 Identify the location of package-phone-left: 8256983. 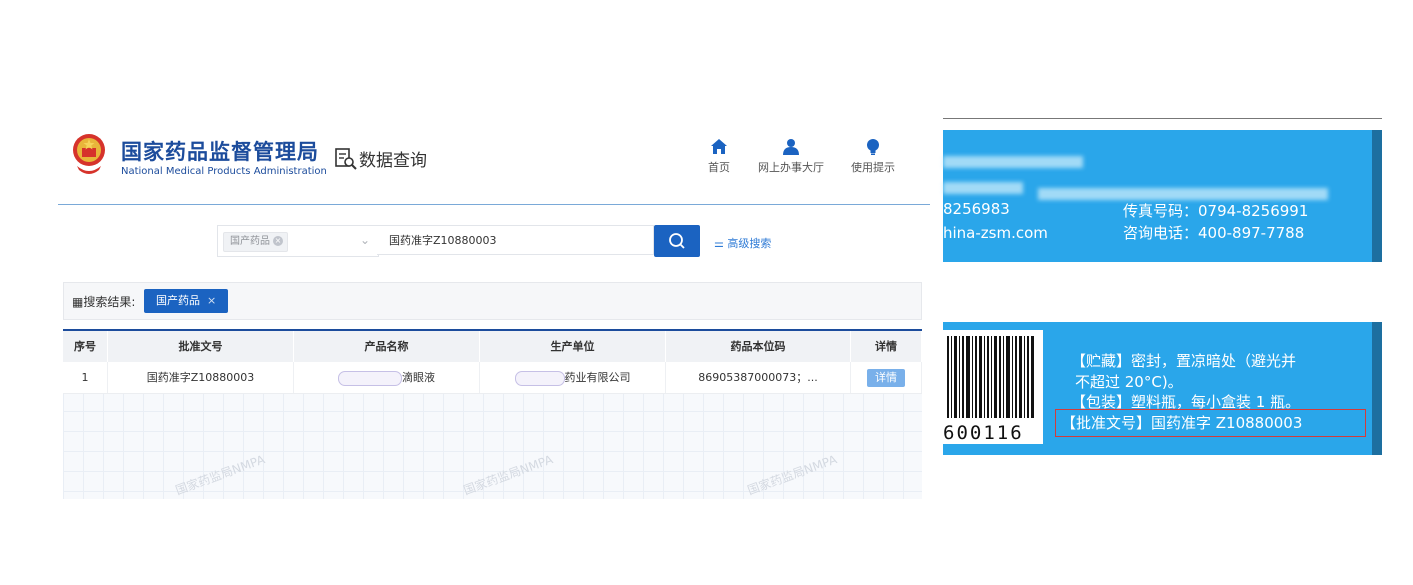
(976, 209).